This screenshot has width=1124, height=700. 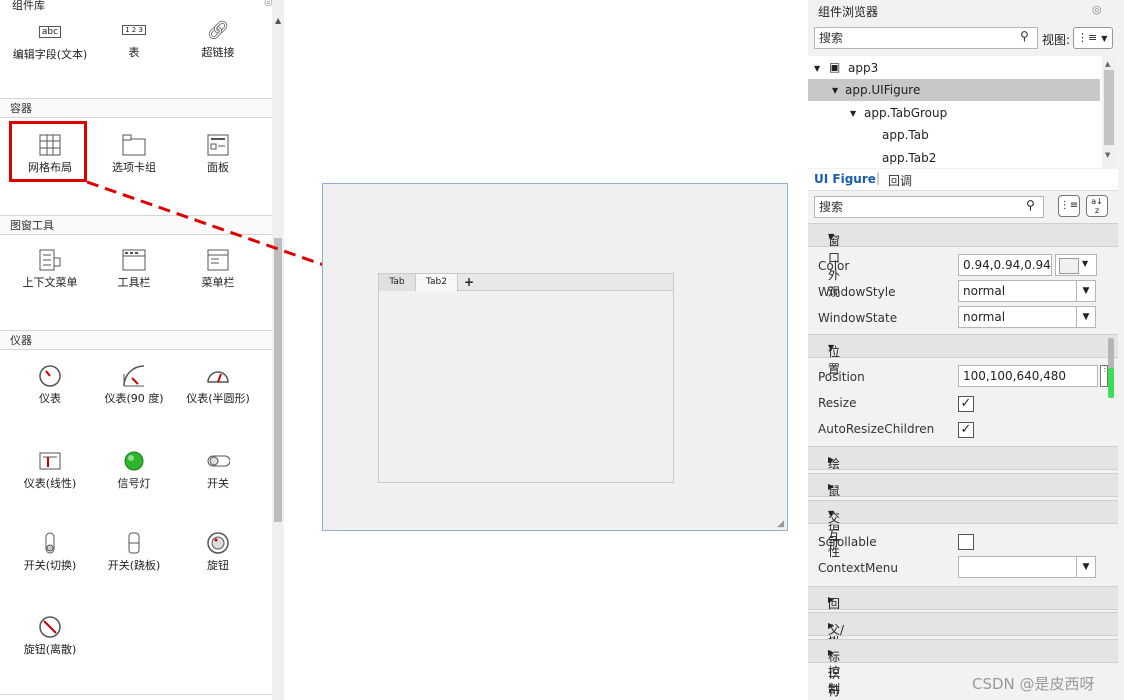 What do you see at coordinates (1107, 64) in the screenshot?
I see `scroll-up-icon: ▲` at bounding box center [1107, 64].